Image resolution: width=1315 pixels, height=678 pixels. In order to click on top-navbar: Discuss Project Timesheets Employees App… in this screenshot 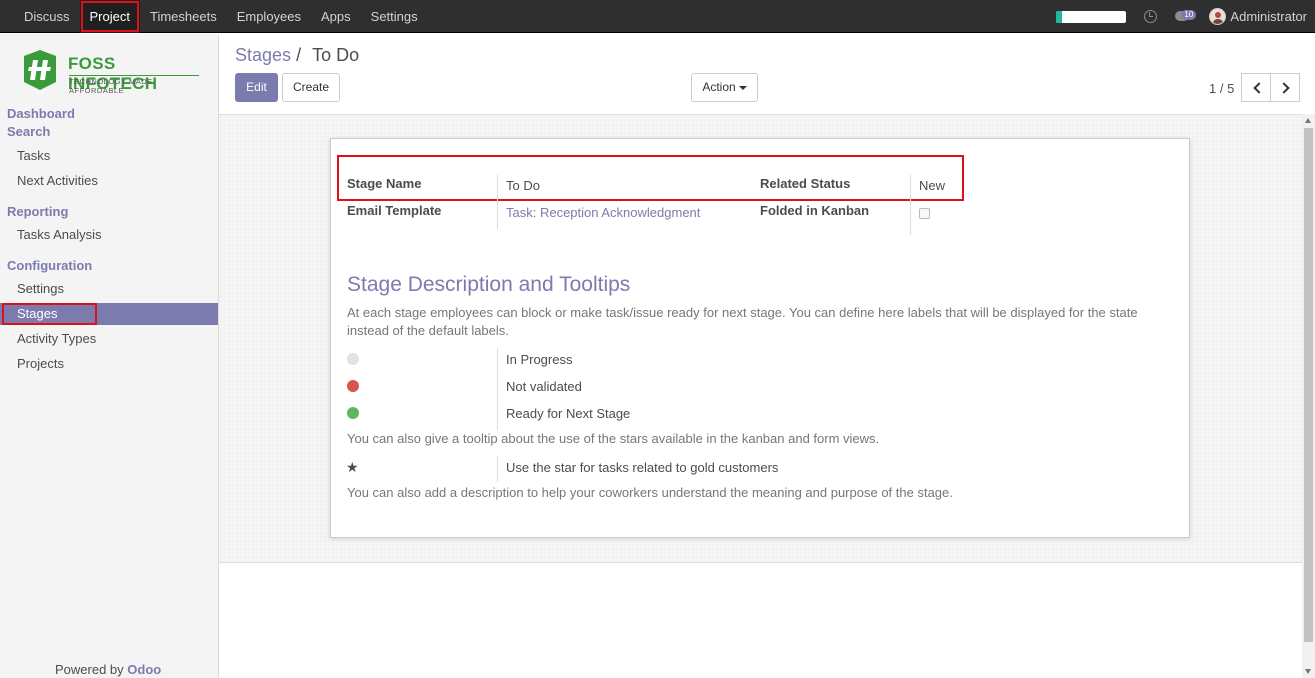, I will do `click(657, 16)`.